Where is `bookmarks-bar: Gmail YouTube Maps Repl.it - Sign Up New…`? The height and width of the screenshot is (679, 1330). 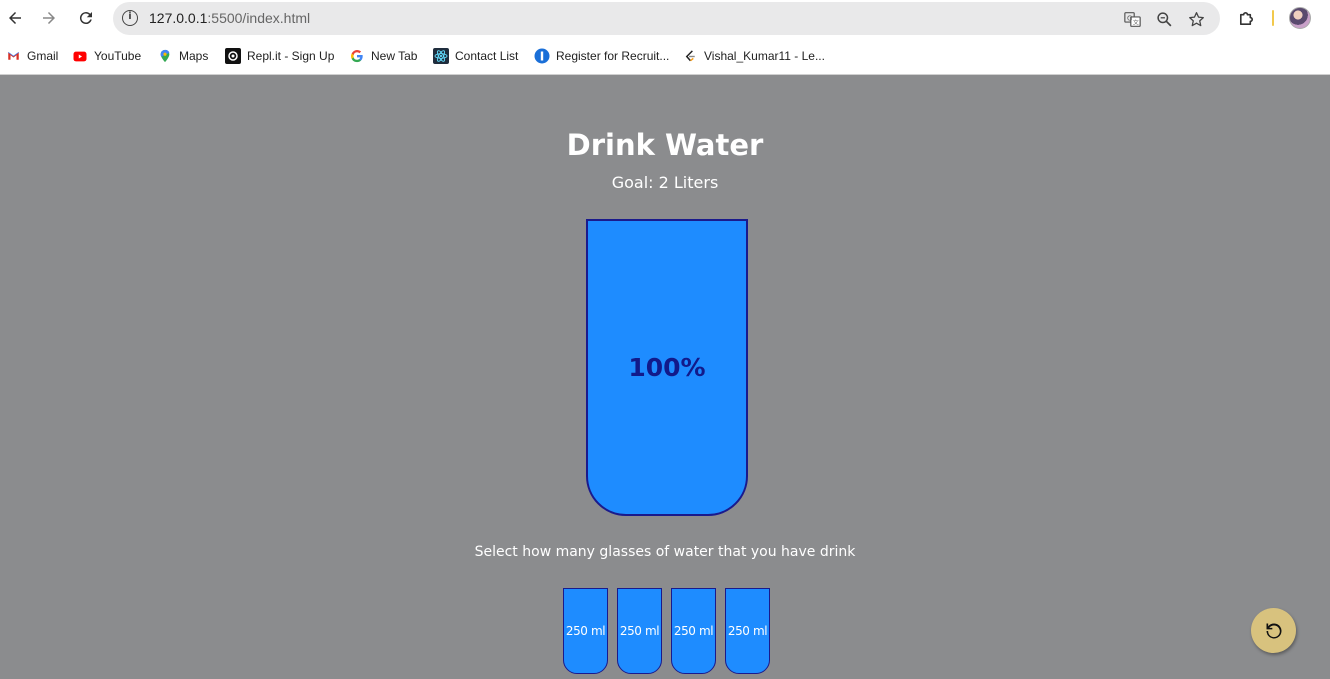 bookmarks-bar: Gmail YouTube Maps Repl.it - Sign Up New… is located at coordinates (665, 56).